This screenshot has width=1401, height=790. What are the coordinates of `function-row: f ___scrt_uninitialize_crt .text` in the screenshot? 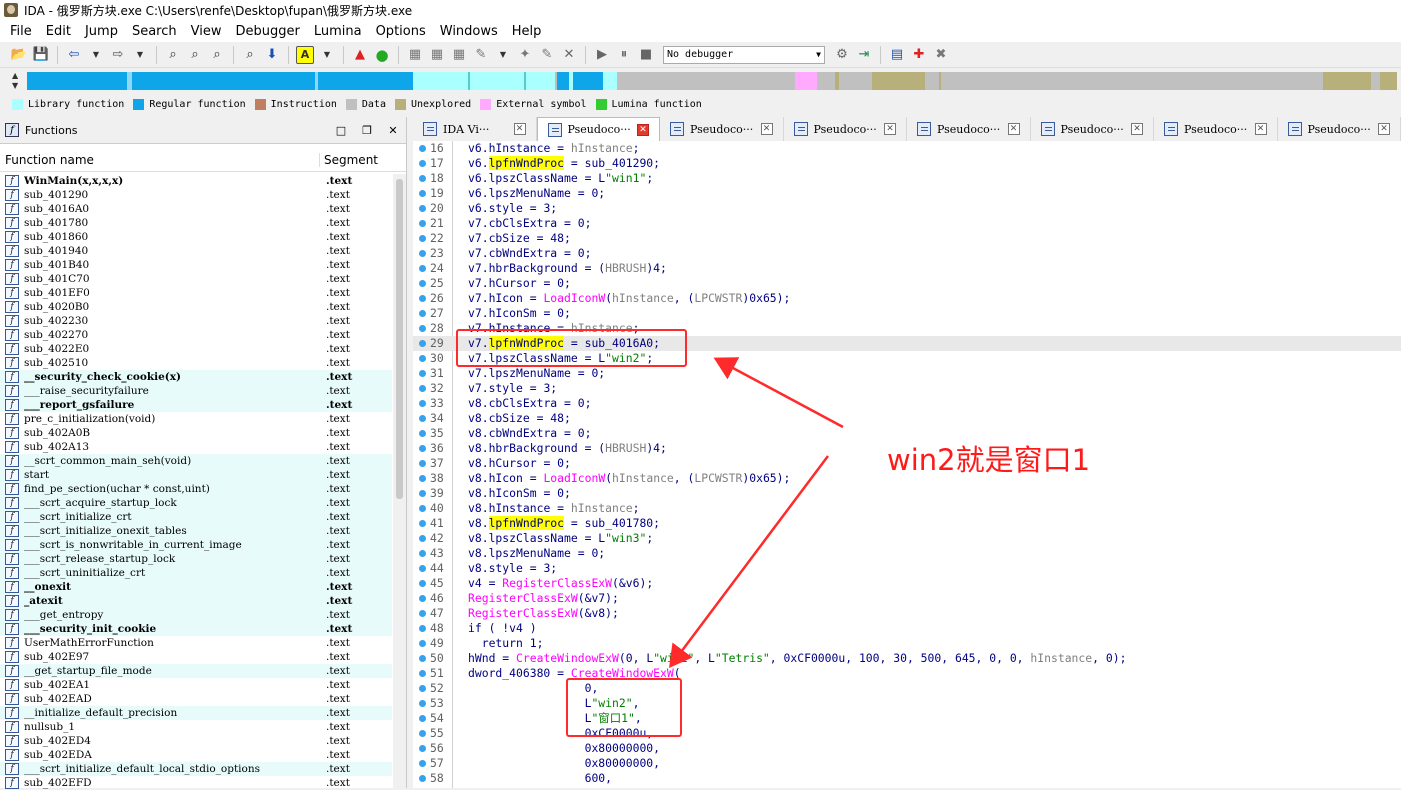 It's located at (196, 573).